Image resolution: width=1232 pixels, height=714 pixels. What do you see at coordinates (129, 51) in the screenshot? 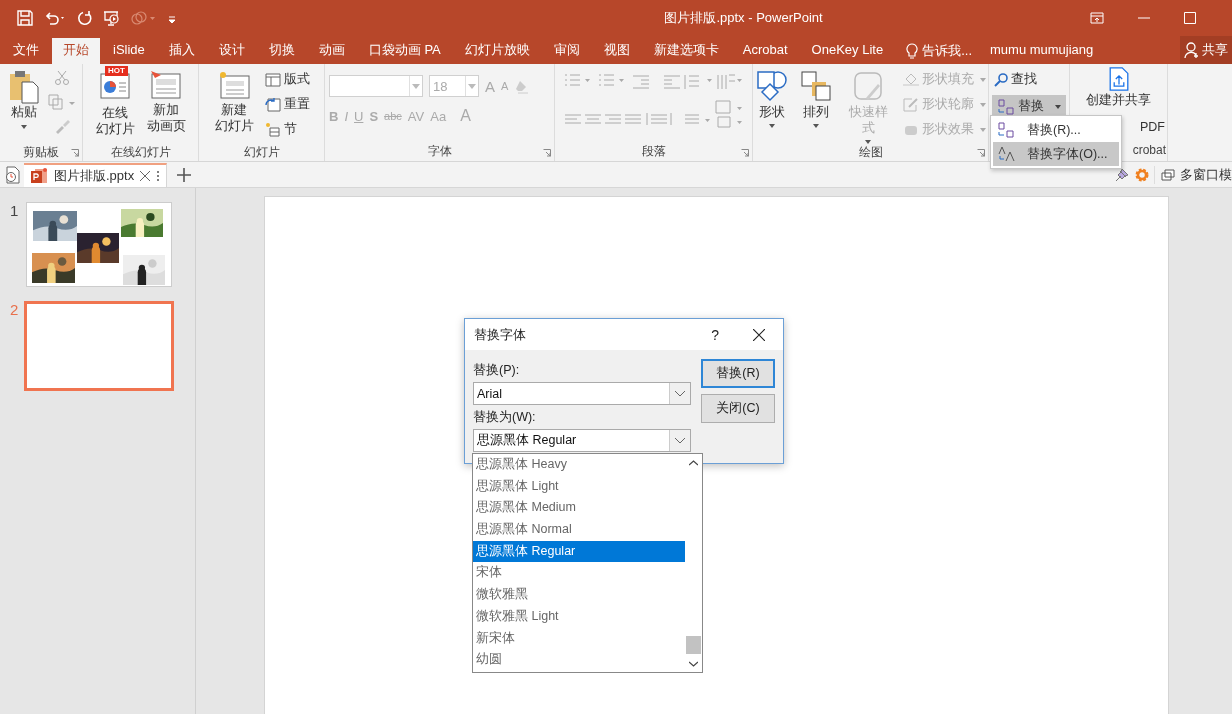
I see `ribbon-tab: iSlide` at bounding box center [129, 51].